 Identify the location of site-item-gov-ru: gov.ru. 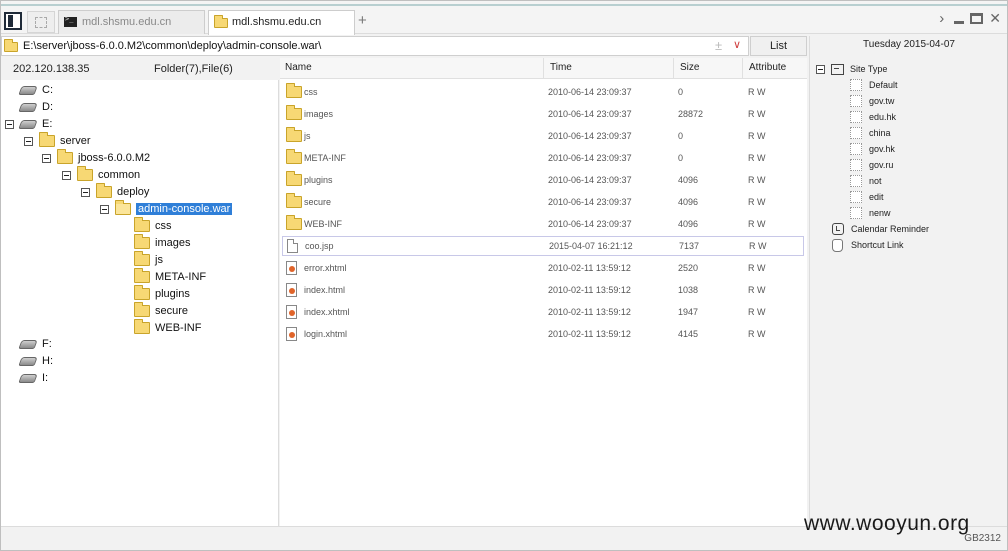
(871, 165).